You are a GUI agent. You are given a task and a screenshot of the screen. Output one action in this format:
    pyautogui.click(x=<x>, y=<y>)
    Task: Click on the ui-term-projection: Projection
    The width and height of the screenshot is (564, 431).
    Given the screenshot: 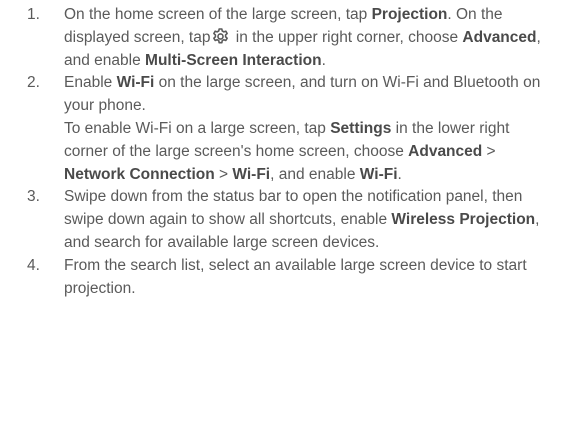 What is the action you would take?
    pyautogui.click(x=409, y=14)
    